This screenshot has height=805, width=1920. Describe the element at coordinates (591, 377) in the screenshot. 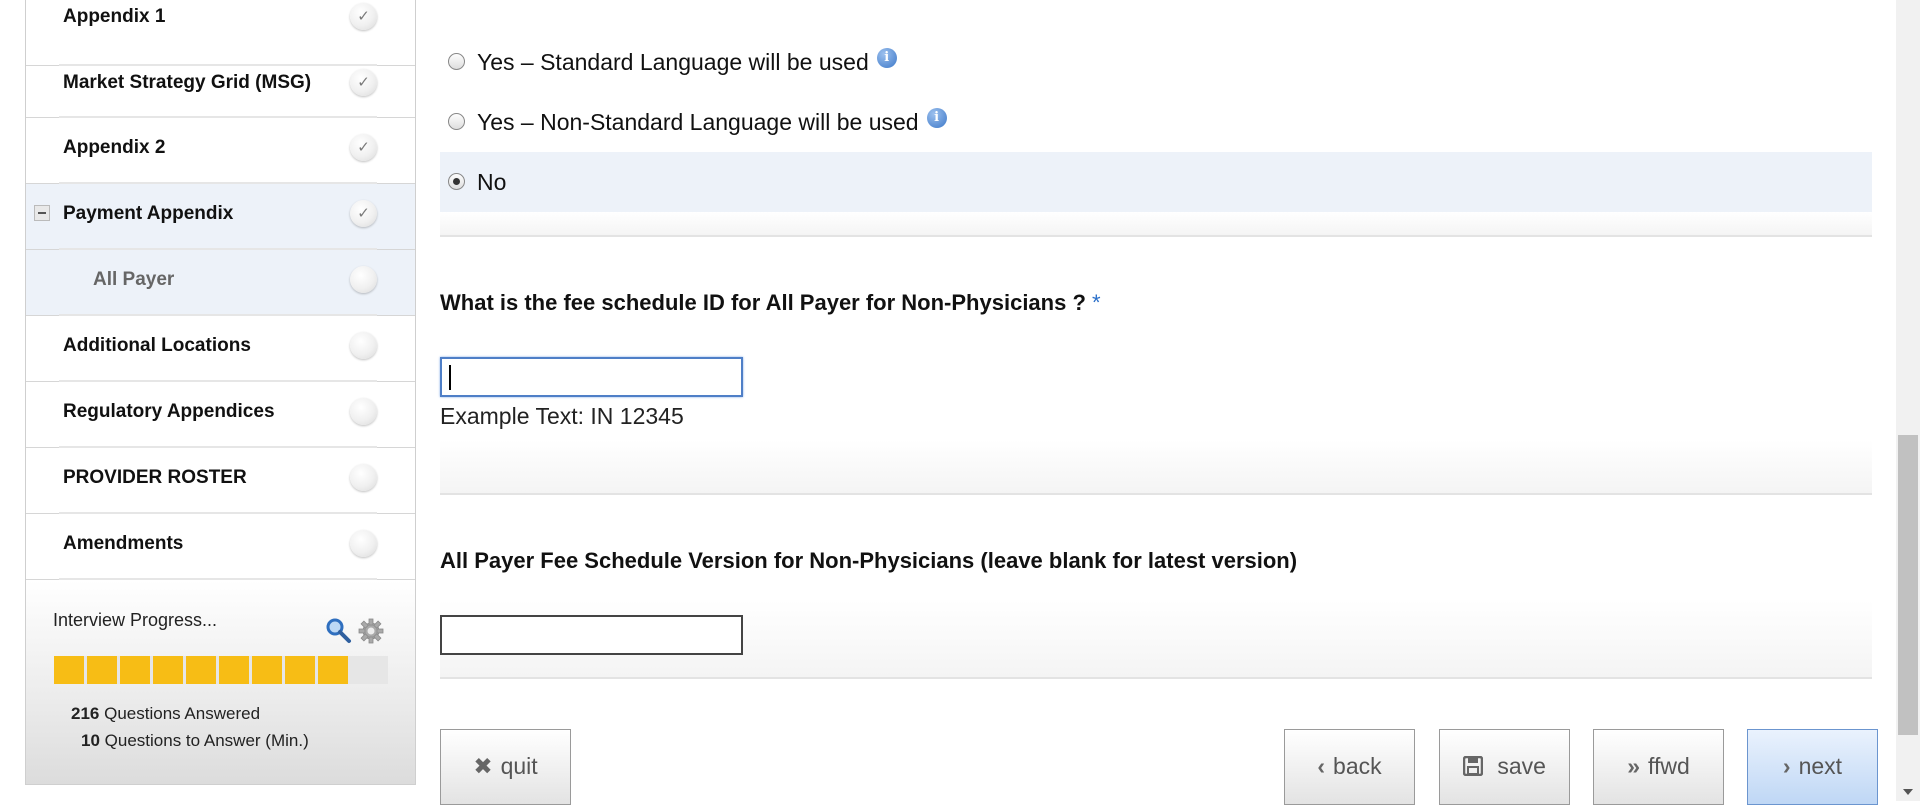

I see `fee-schedule-id-input` at that location.